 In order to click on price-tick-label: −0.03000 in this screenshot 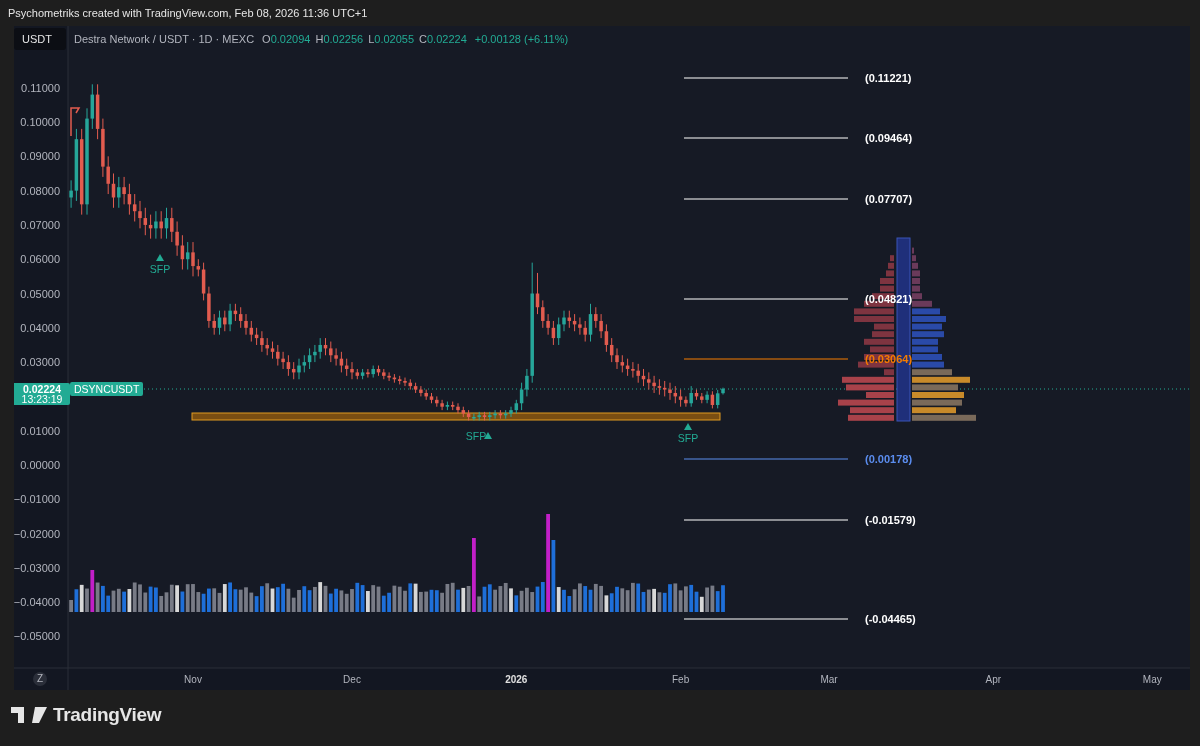, I will do `click(37, 567)`.